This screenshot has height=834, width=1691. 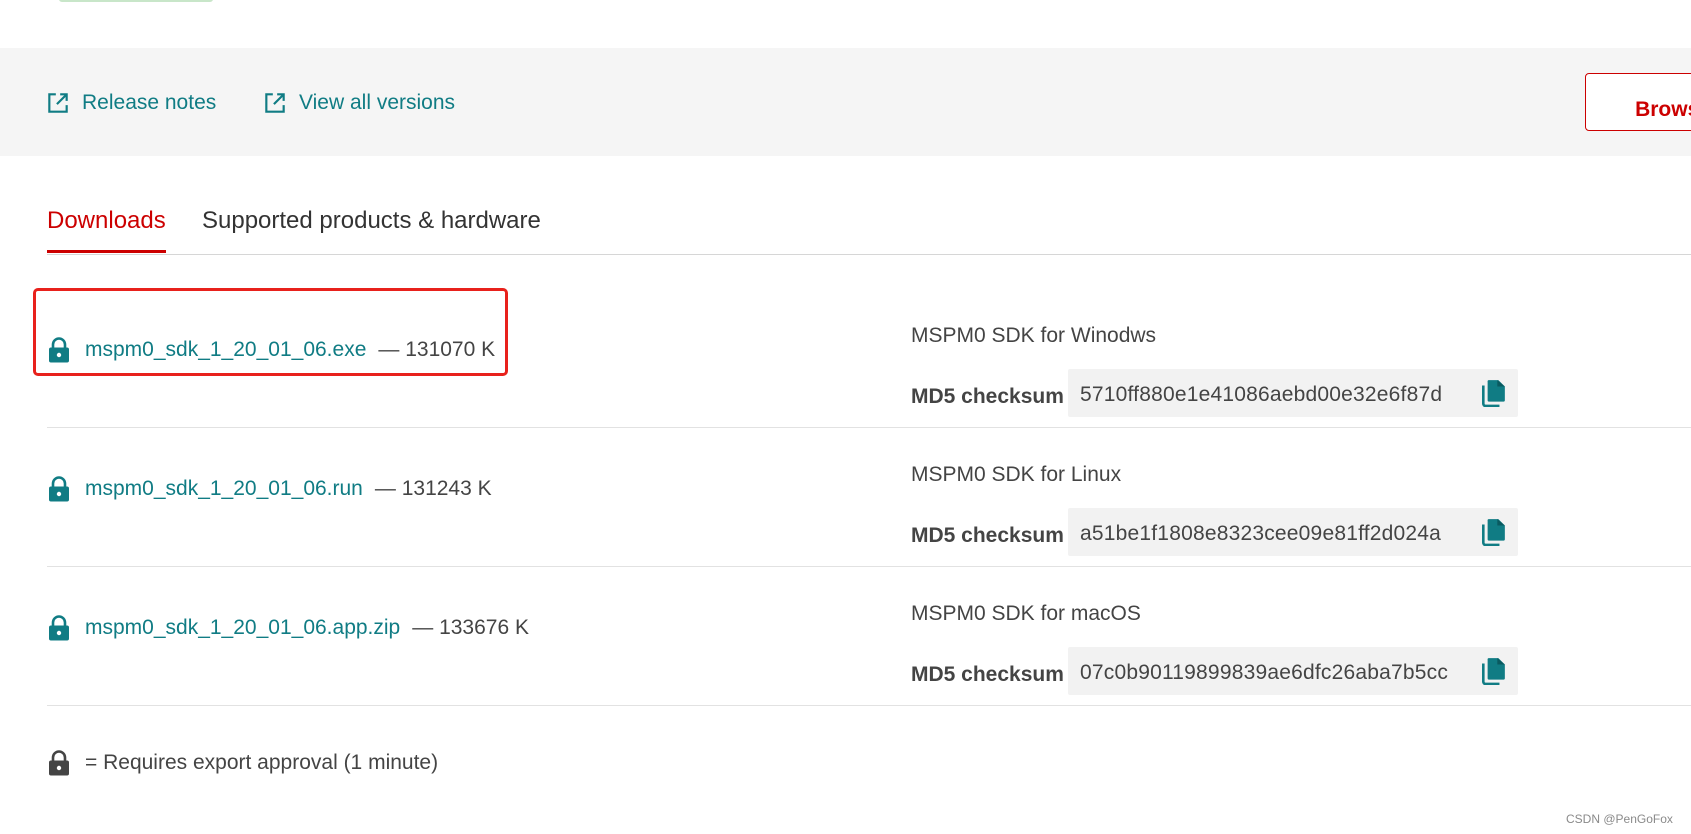 What do you see at coordinates (377, 102) in the screenshot?
I see `view-all-versions-label: View all versions` at bounding box center [377, 102].